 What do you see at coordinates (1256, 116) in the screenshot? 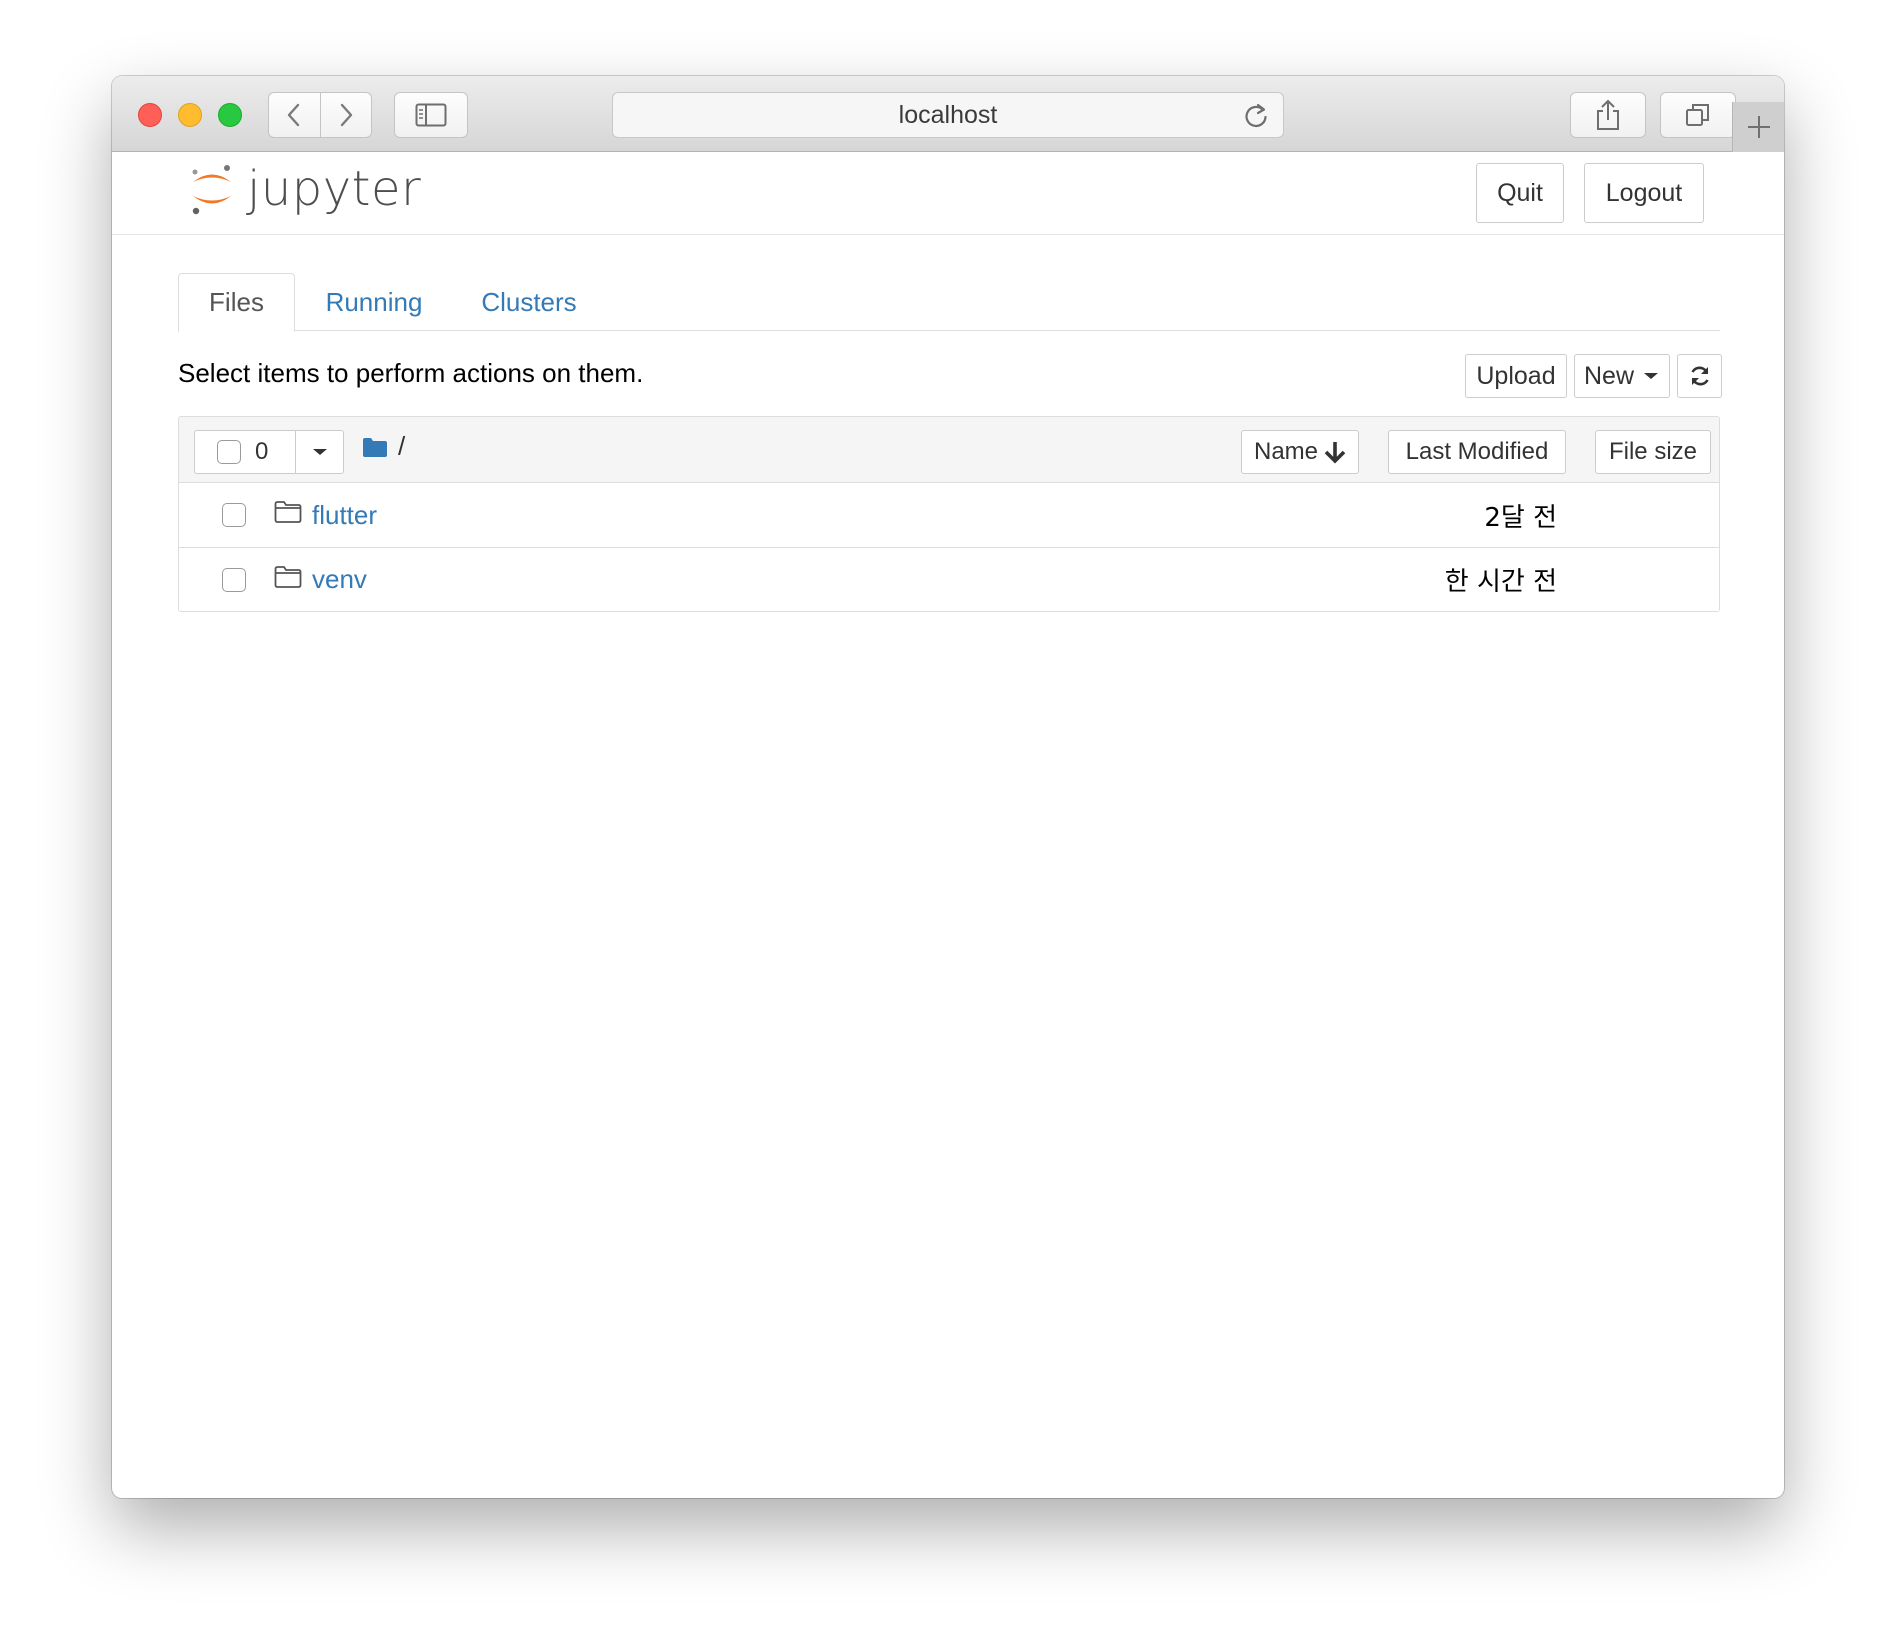
I see `reload-icon` at bounding box center [1256, 116].